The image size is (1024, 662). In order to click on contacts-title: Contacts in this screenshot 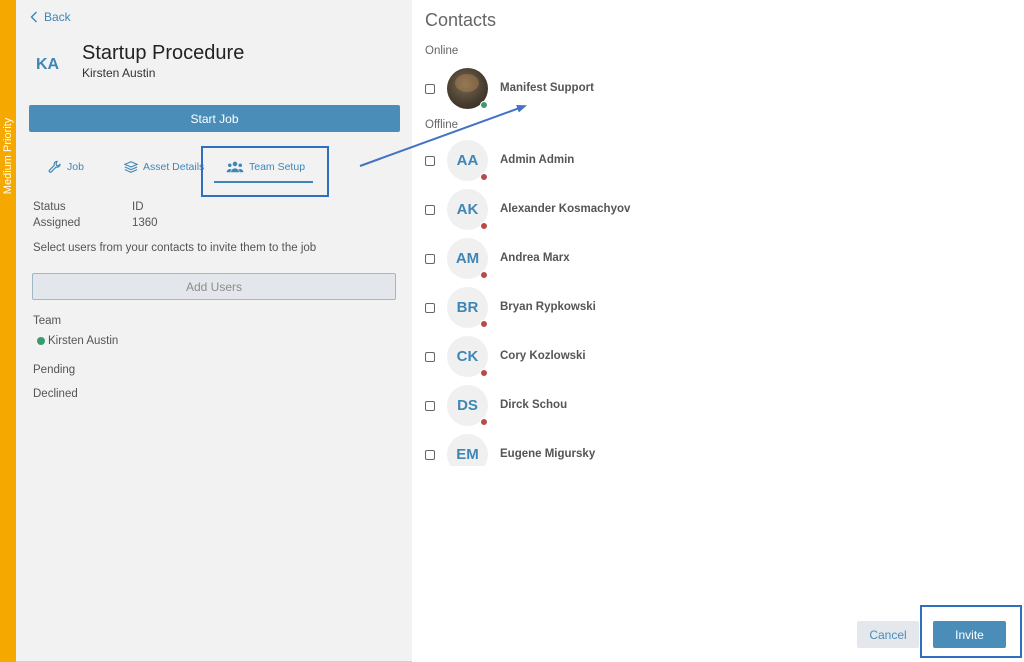, I will do `click(461, 20)`.